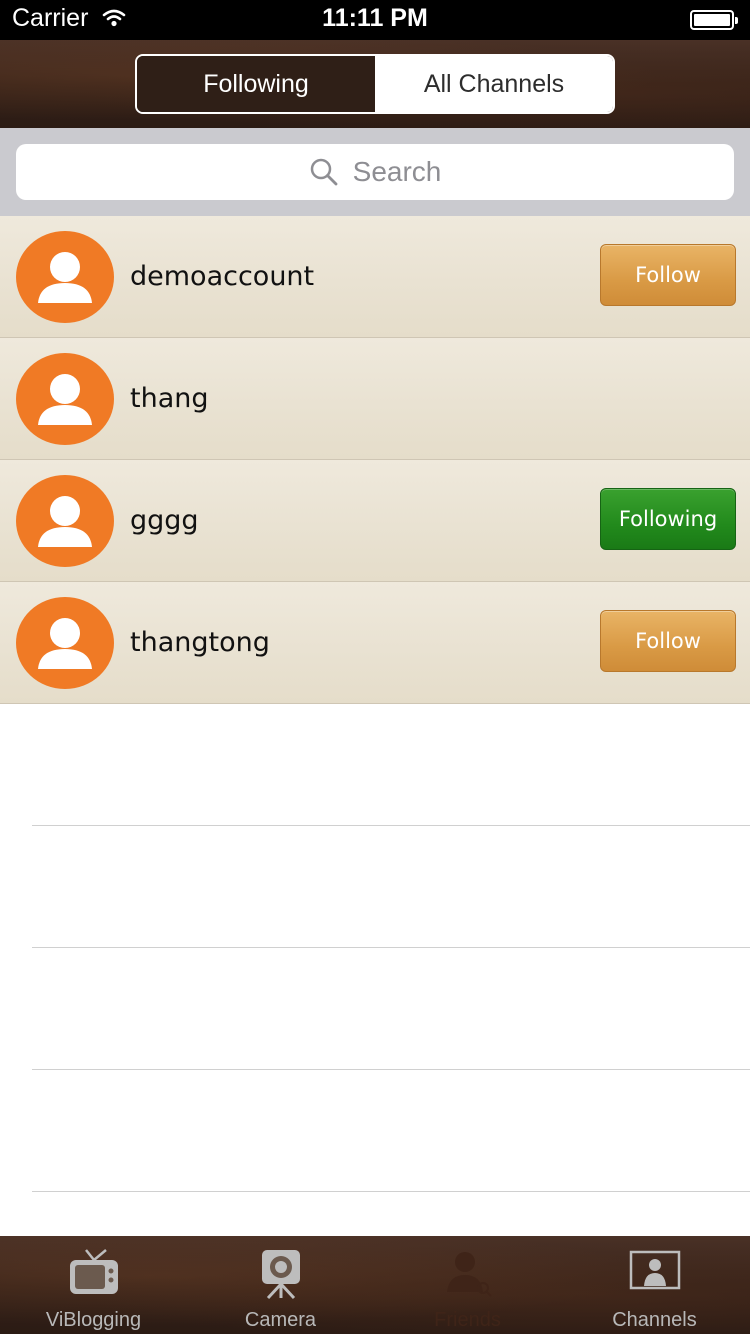  I want to click on segmented-control: Following All Channels, so click(375, 84).